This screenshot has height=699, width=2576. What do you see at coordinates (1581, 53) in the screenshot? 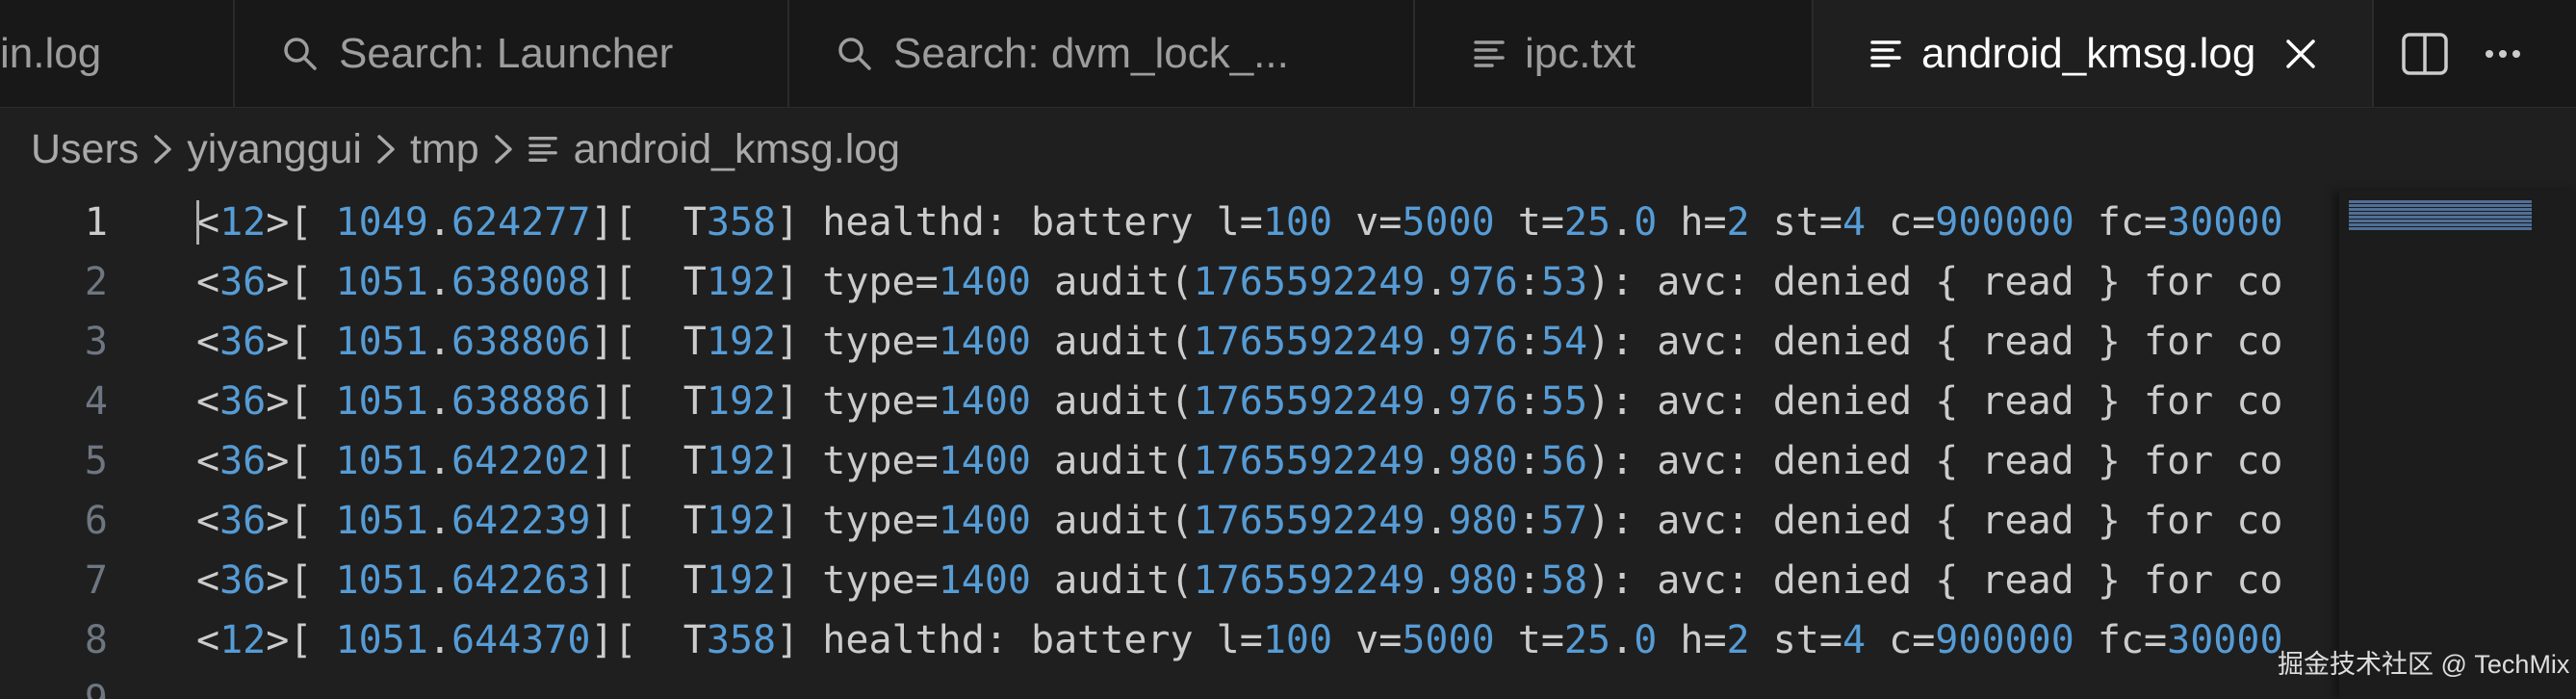
I see `tab-label: ipc.txt` at bounding box center [1581, 53].